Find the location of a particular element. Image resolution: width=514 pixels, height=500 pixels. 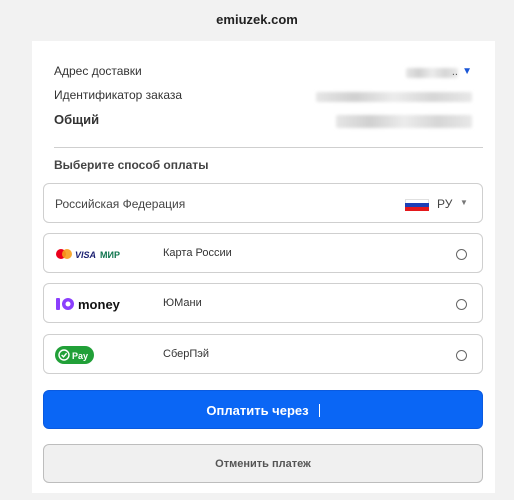

pay-button-label: Оплатить через is located at coordinates (257, 410).